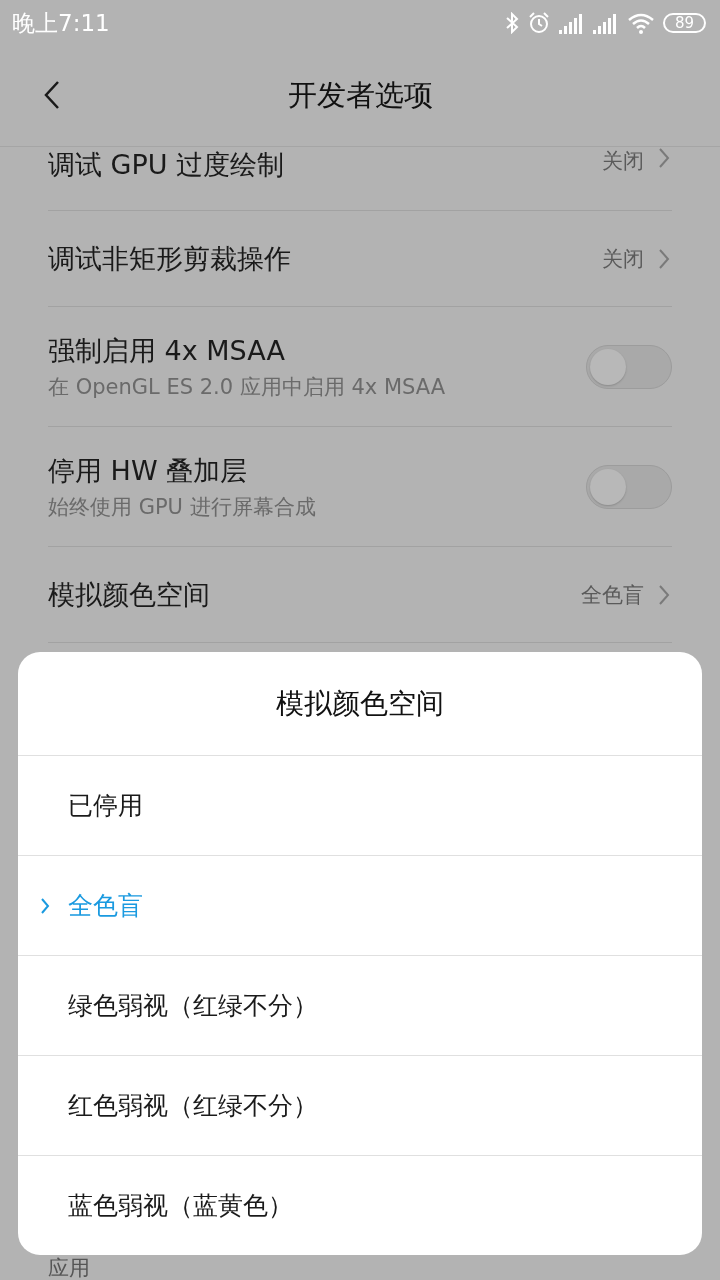 The width and height of the screenshot is (720, 1280). Describe the element at coordinates (360, 487) in the screenshot. I see `settings-row: 停用 HW 叠加层 始终使用 GPU 进行屏幕合成` at that location.